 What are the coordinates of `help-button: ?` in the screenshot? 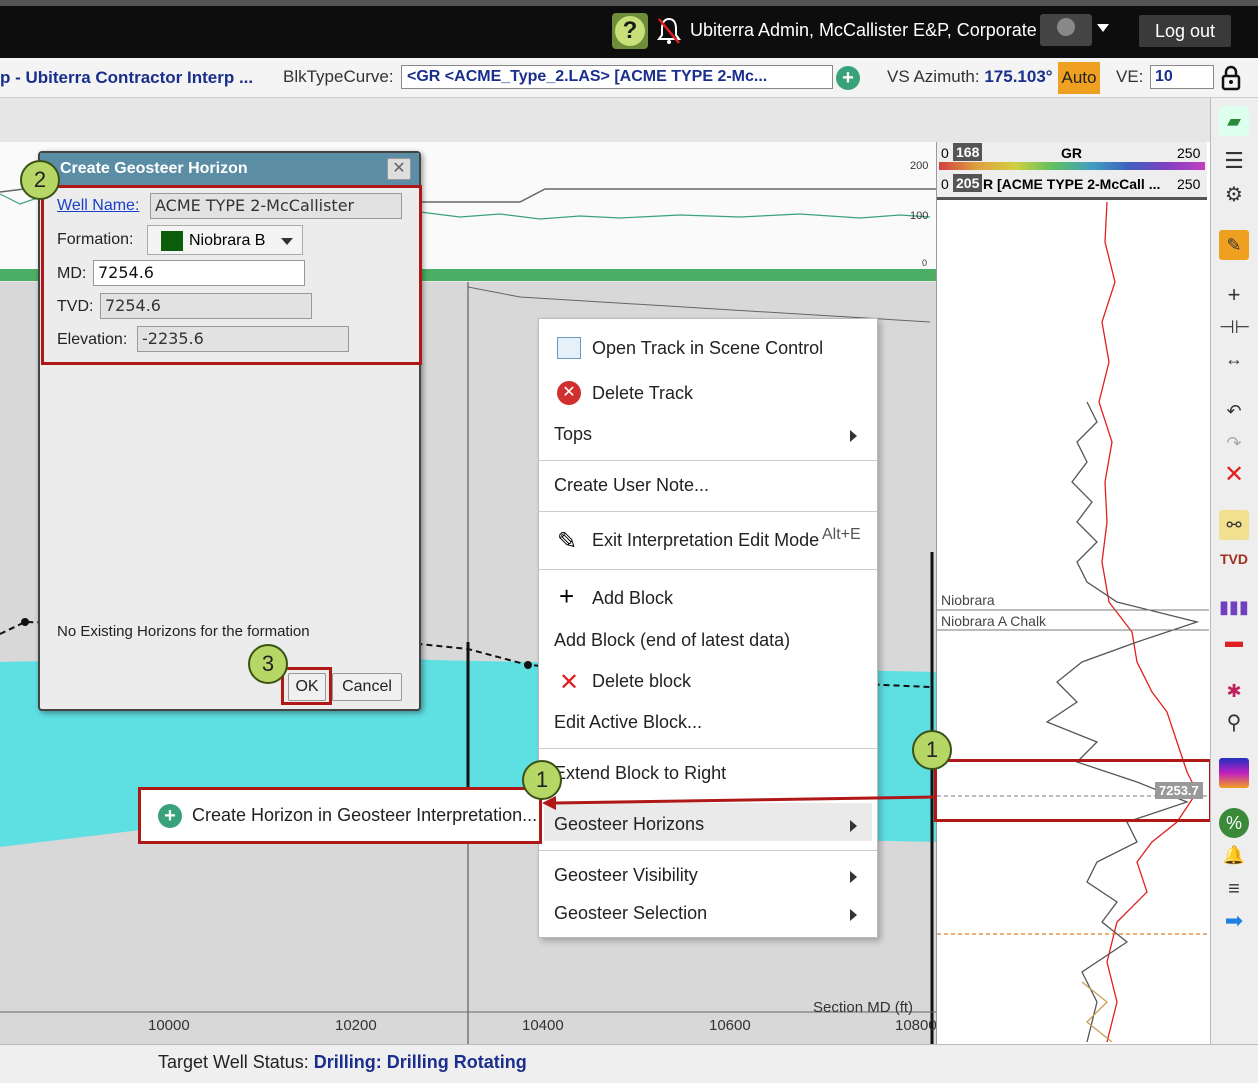 It's located at (630, 31).